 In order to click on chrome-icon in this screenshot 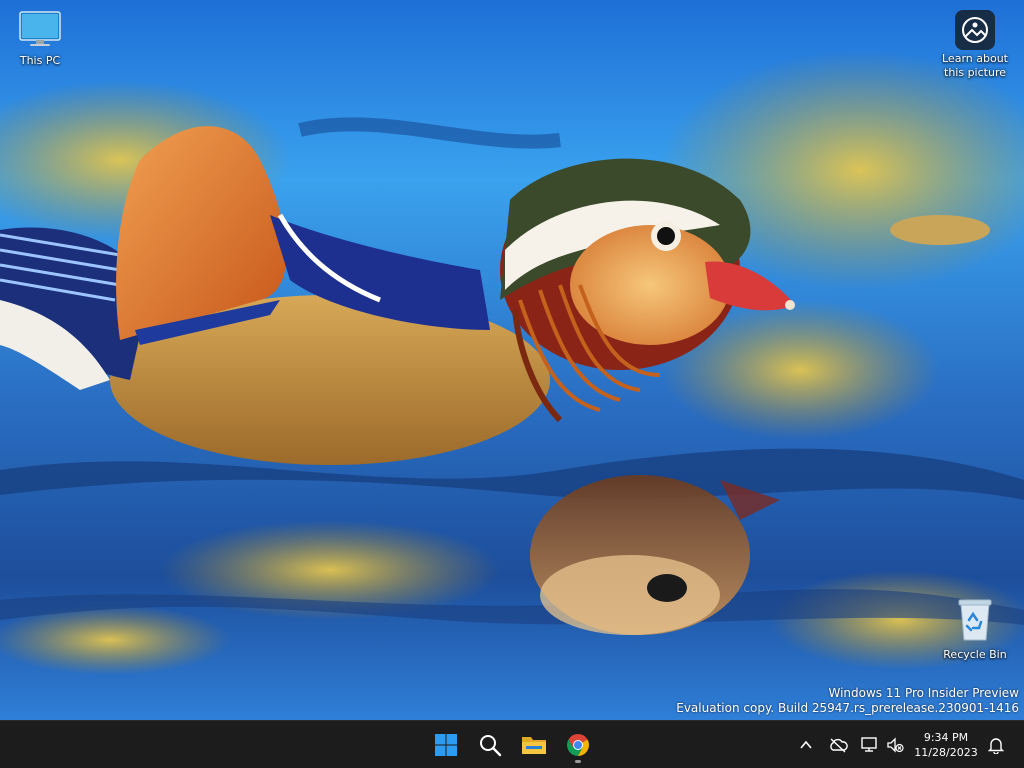, I will do `click(578, 745)`.